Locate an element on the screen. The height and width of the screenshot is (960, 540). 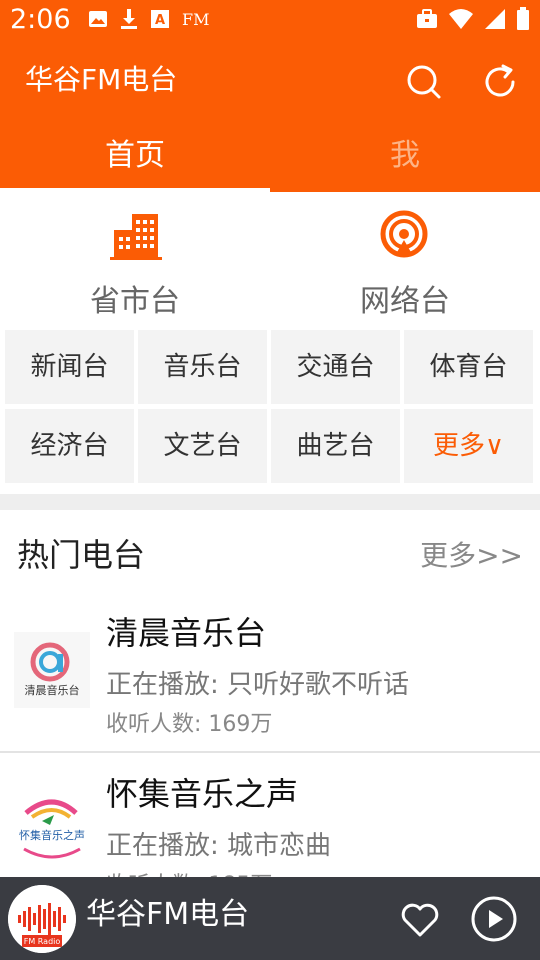
mini-player: FM Radio 华谷FM电台 is located at coordinates (270, 918).